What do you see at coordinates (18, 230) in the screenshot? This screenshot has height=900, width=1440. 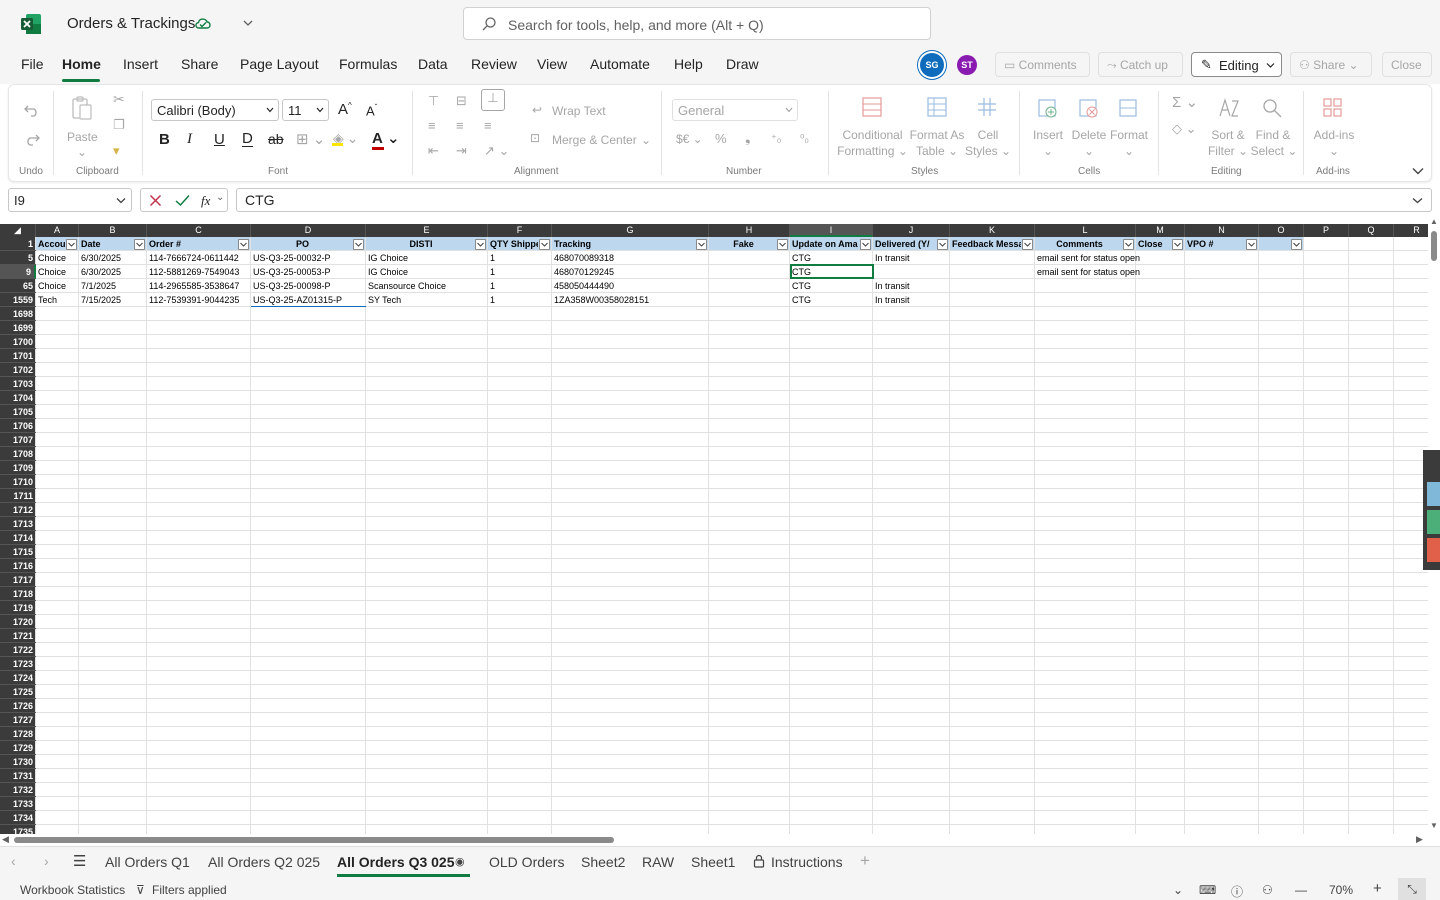 I see `select-all-corner: ◢` at bounding box center [18, 230].